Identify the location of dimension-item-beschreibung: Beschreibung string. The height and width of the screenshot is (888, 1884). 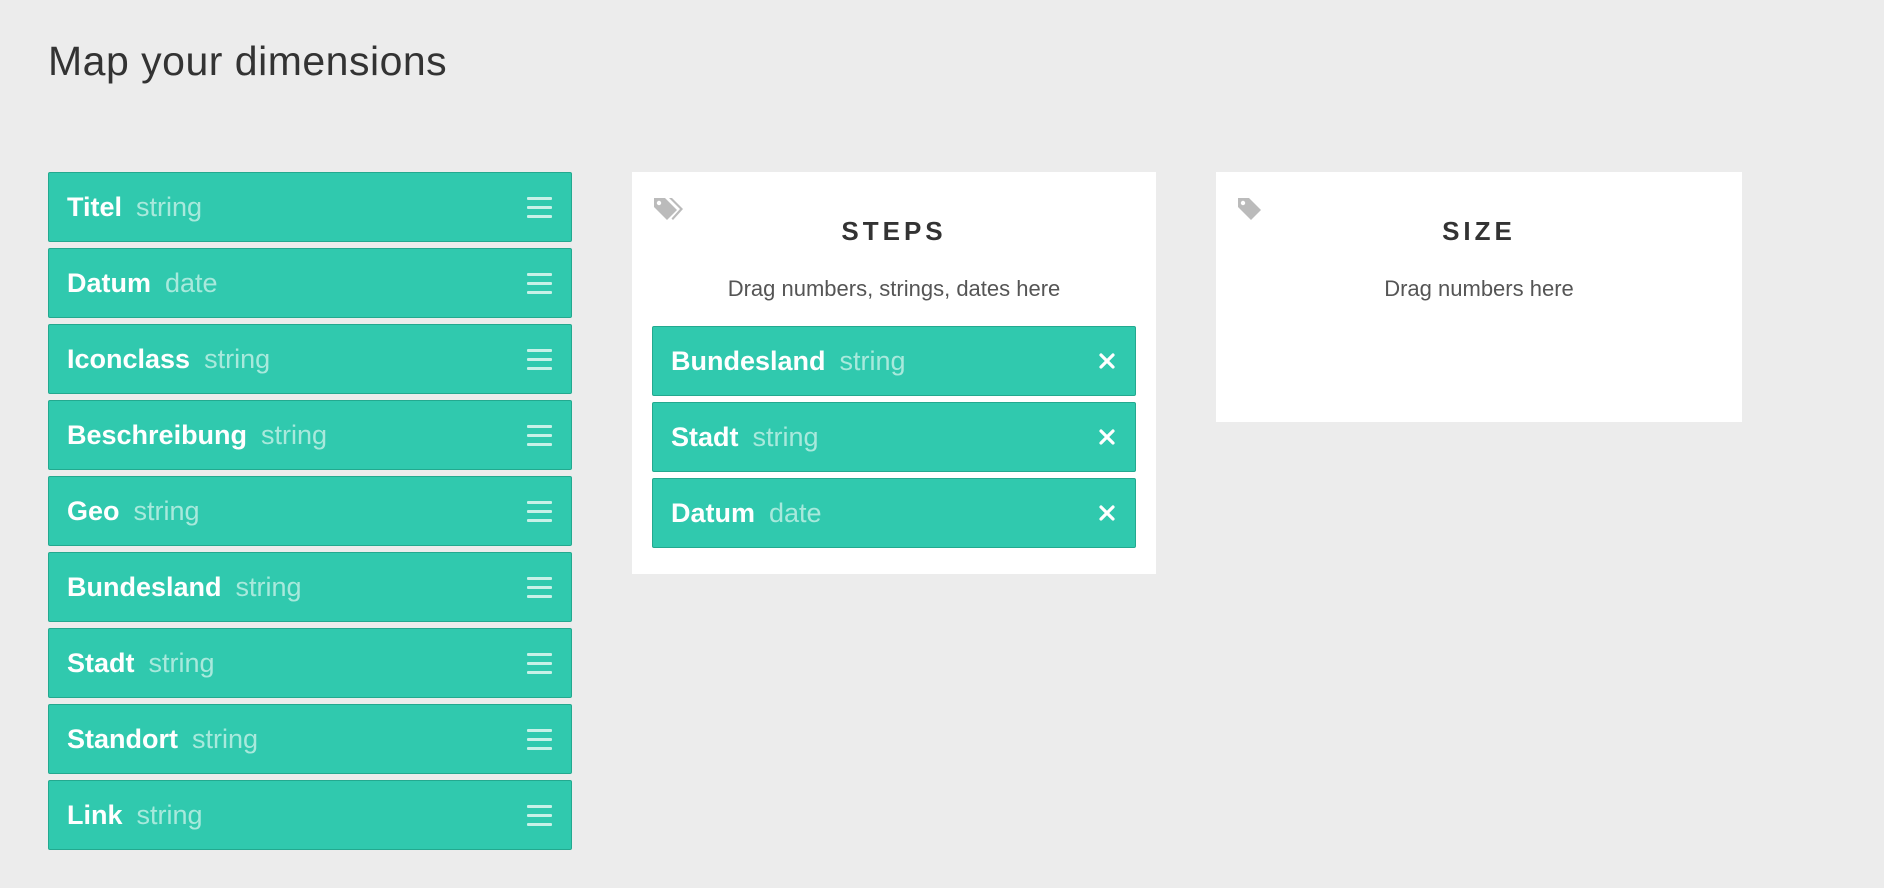
(310, 435).